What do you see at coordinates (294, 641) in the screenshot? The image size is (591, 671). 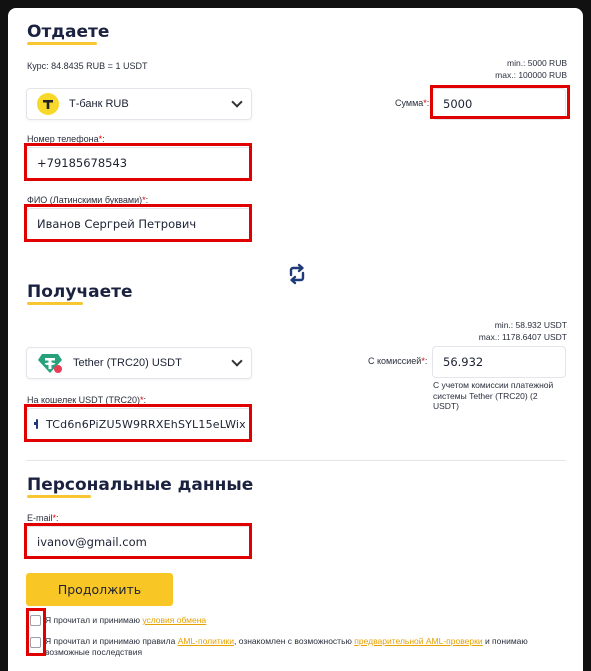 I see `aml-middle: , ознакомлен с возможностью` at bounding box center [294, 641].